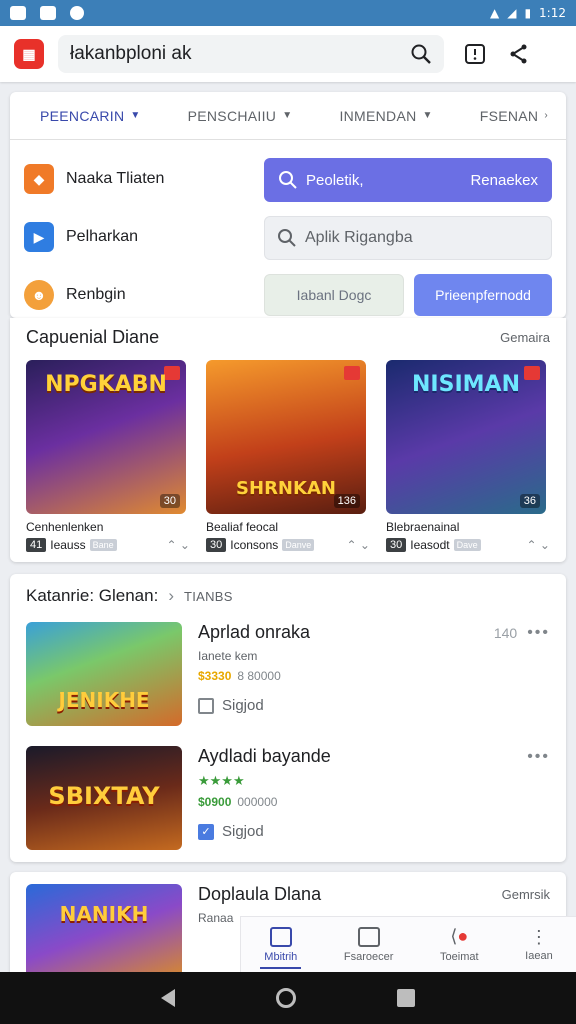  Describe the element at coordinates (512, 13) in the screenshot. I see `signal-icon: ◢` at that location.